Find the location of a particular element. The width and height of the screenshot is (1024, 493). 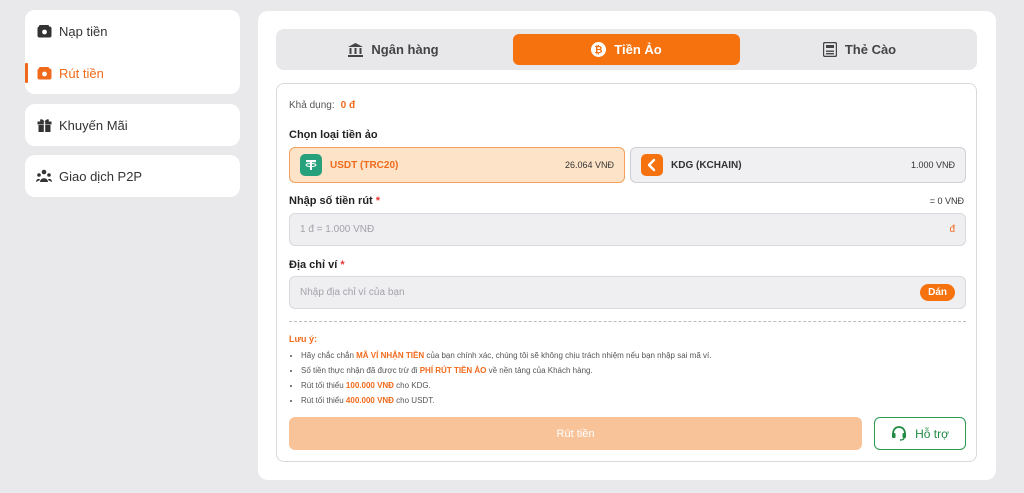

sidebar-item-label: Khuyến Mãi is located at coordinates (93, 125).